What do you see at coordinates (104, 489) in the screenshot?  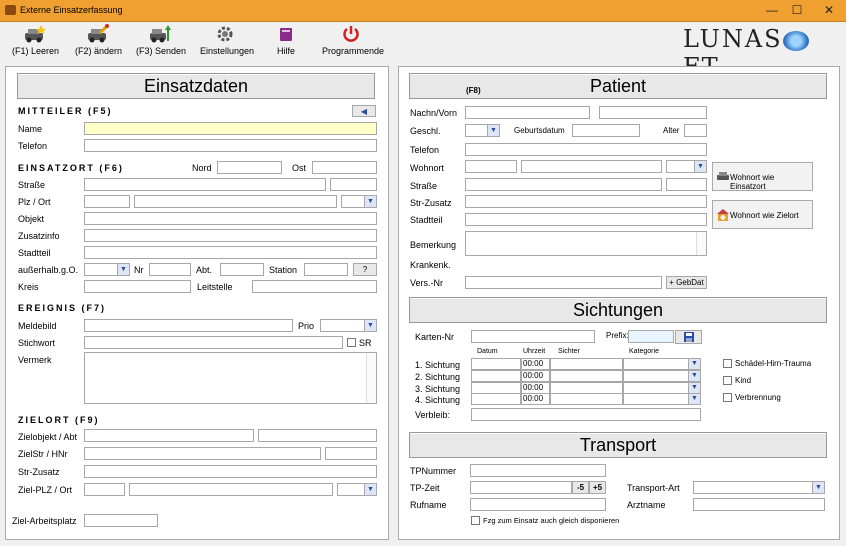 I see `ziel-plz-input` at bounding box center [104, 489].